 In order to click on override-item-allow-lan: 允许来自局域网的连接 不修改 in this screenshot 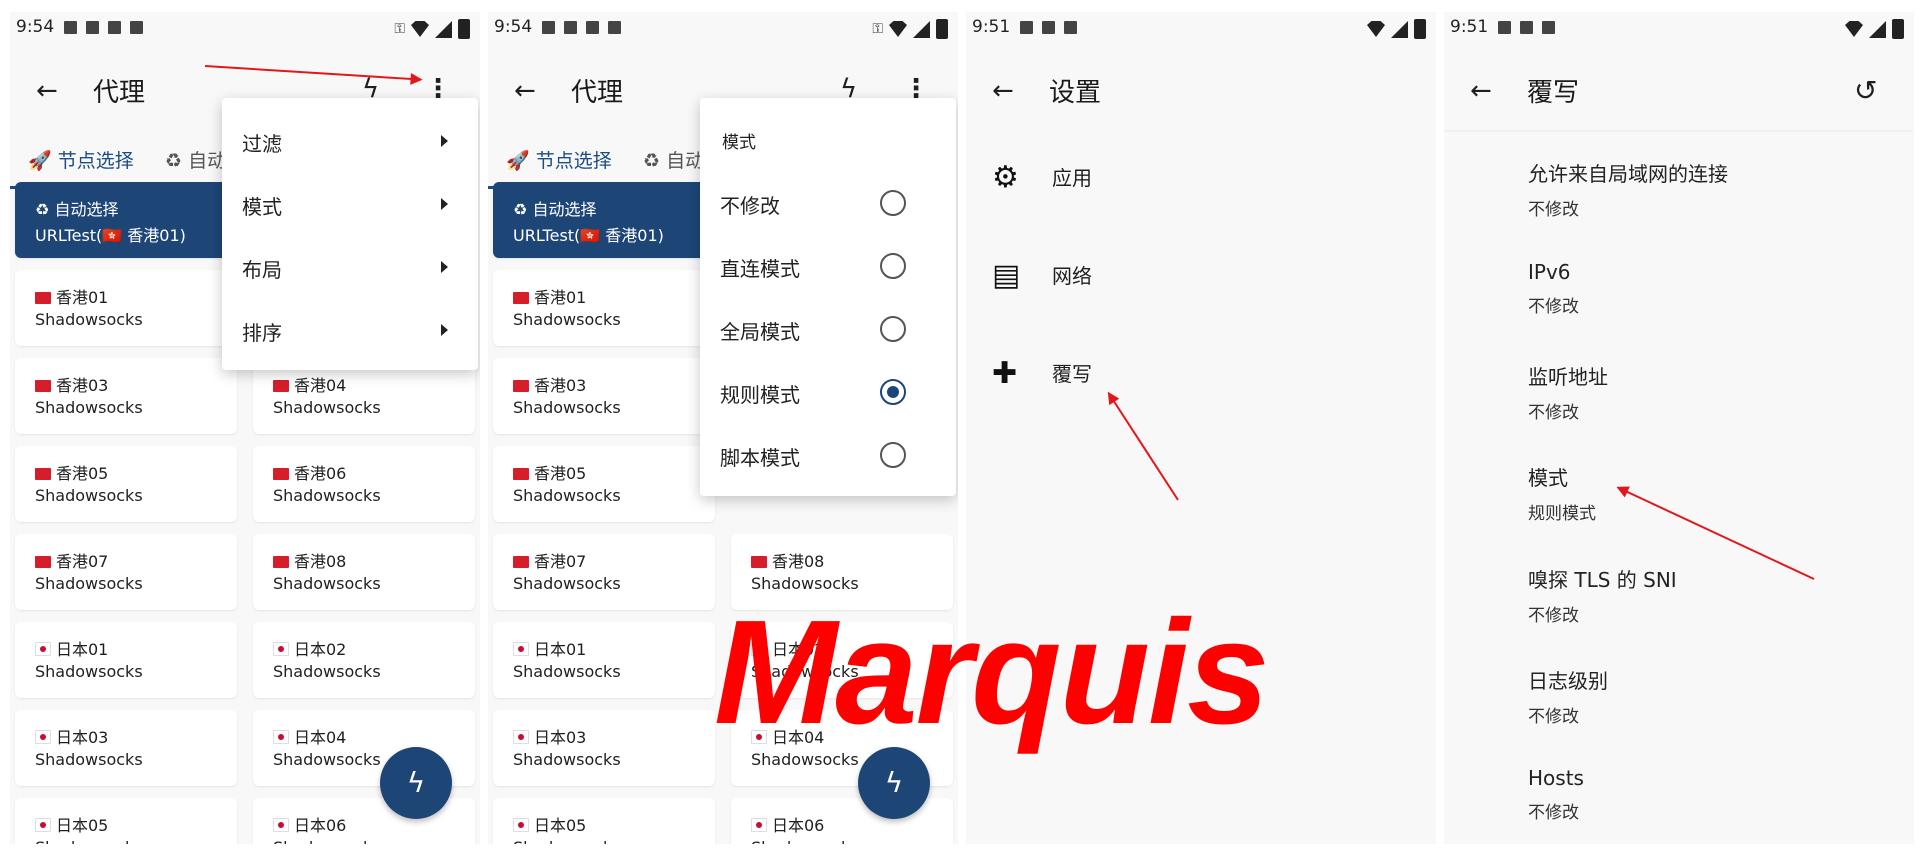, I will do `click(1628, 189)`.